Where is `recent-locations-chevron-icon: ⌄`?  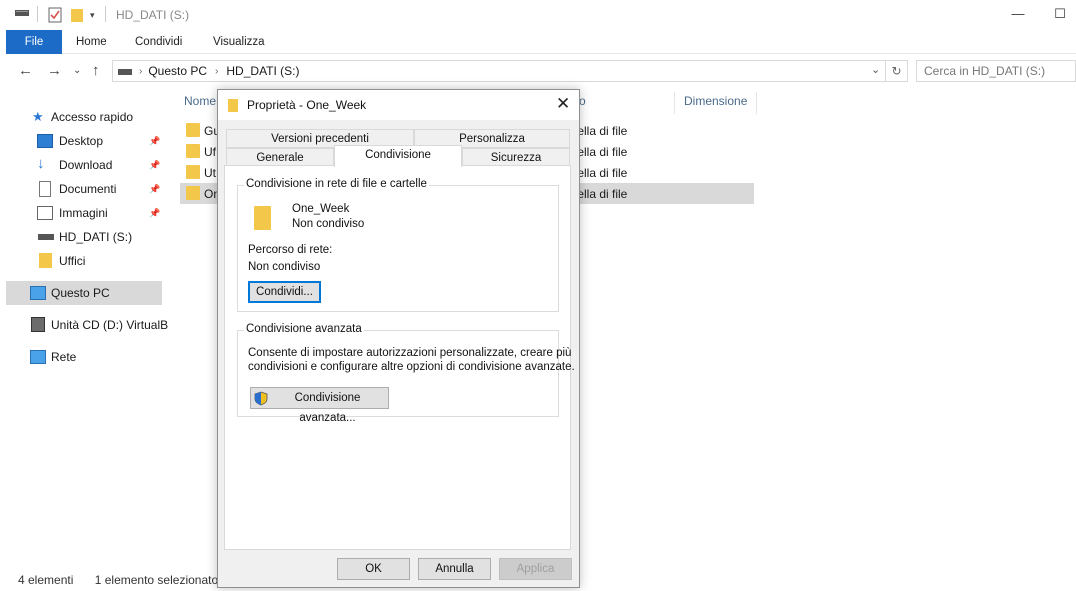
recent-locations-chevron-icon: ⌄ is located at coordinates (77, 70).